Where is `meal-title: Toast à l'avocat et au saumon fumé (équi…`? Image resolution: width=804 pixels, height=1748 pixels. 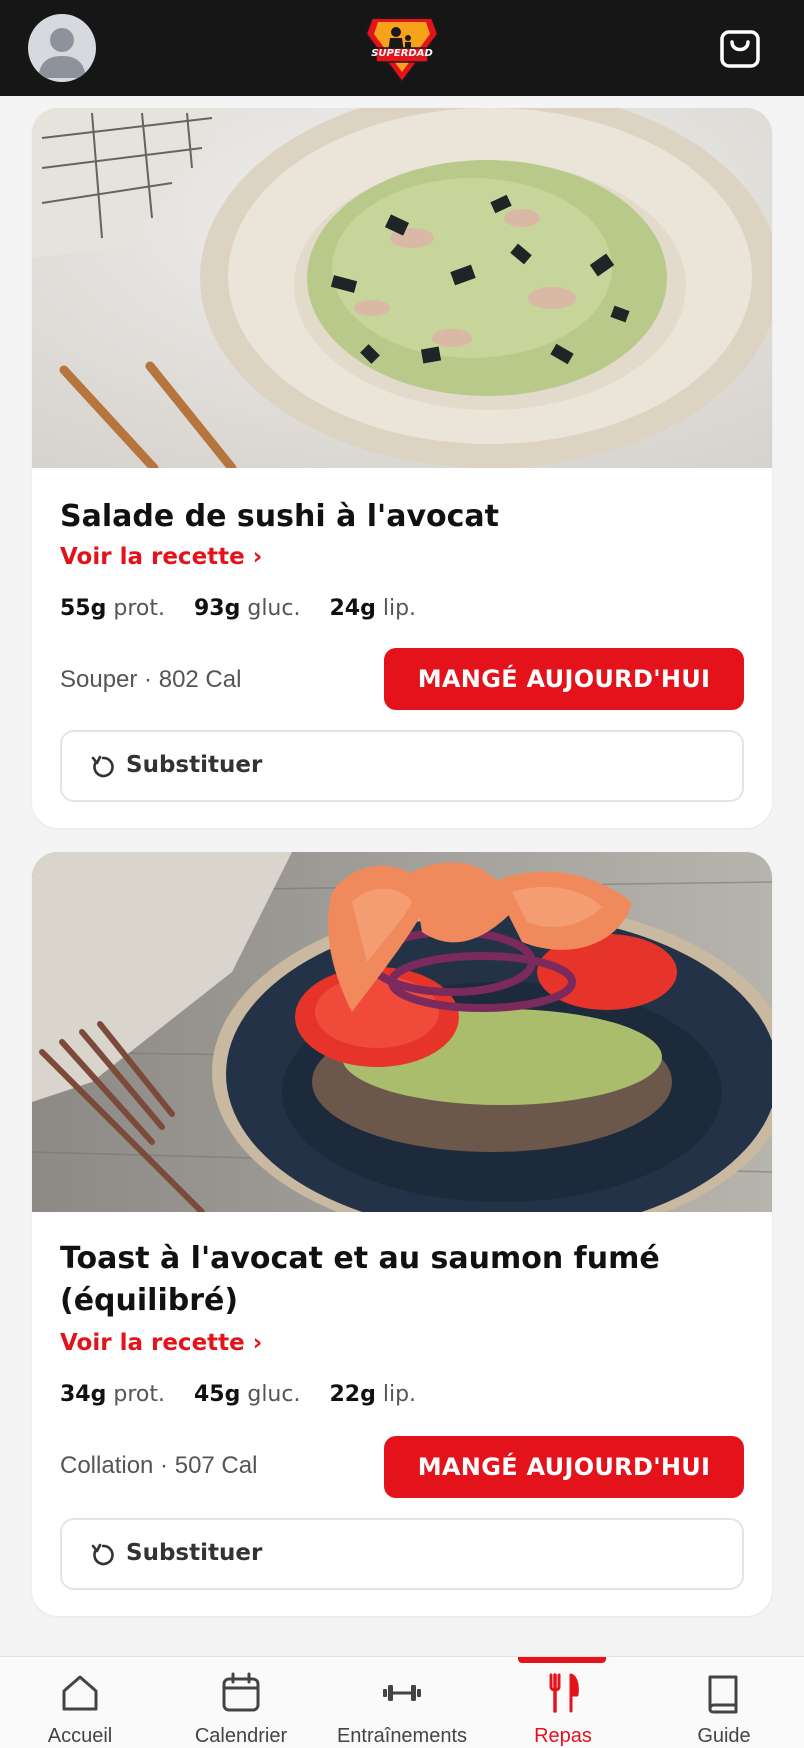 meal-title: Toast à l'avocat et au saumon fumé (équi… is located at coordinates (360, 1279).